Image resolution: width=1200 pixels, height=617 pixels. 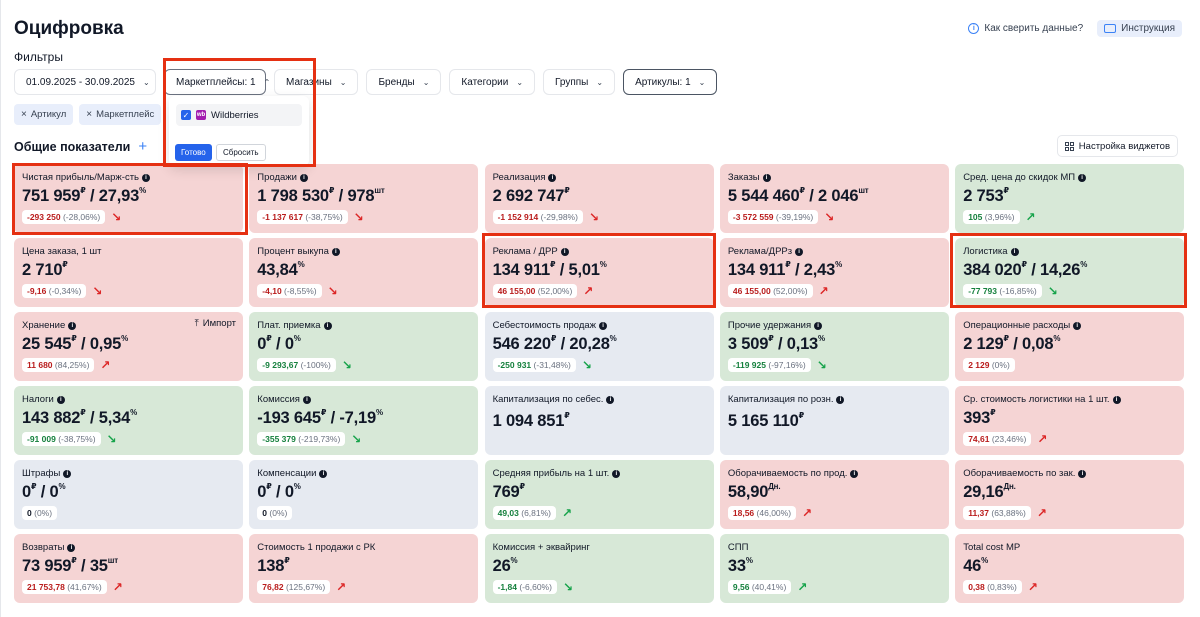 I want to click on metric-label: Цена заказа, 1 шт, so click(x=62, y=251).